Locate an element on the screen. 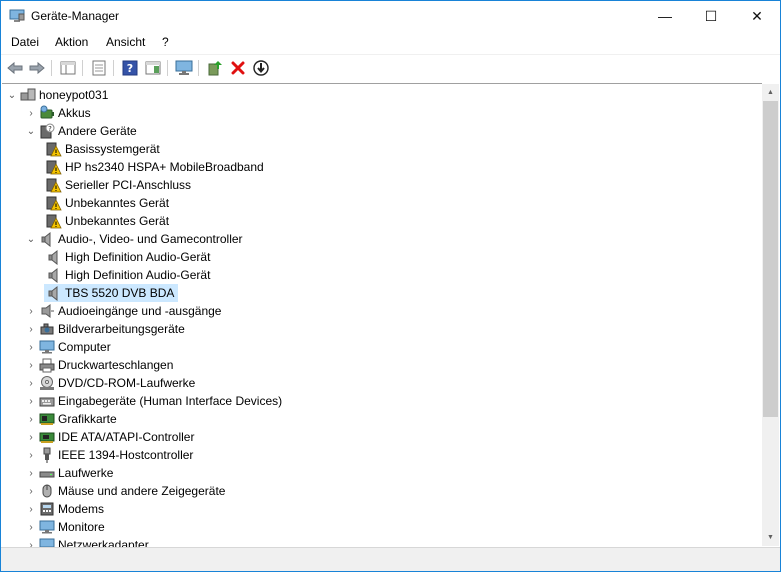 This screenshot has width=781, height=572. tree-root: ⌄ honeypot031 is located at coordinates (59, 95).